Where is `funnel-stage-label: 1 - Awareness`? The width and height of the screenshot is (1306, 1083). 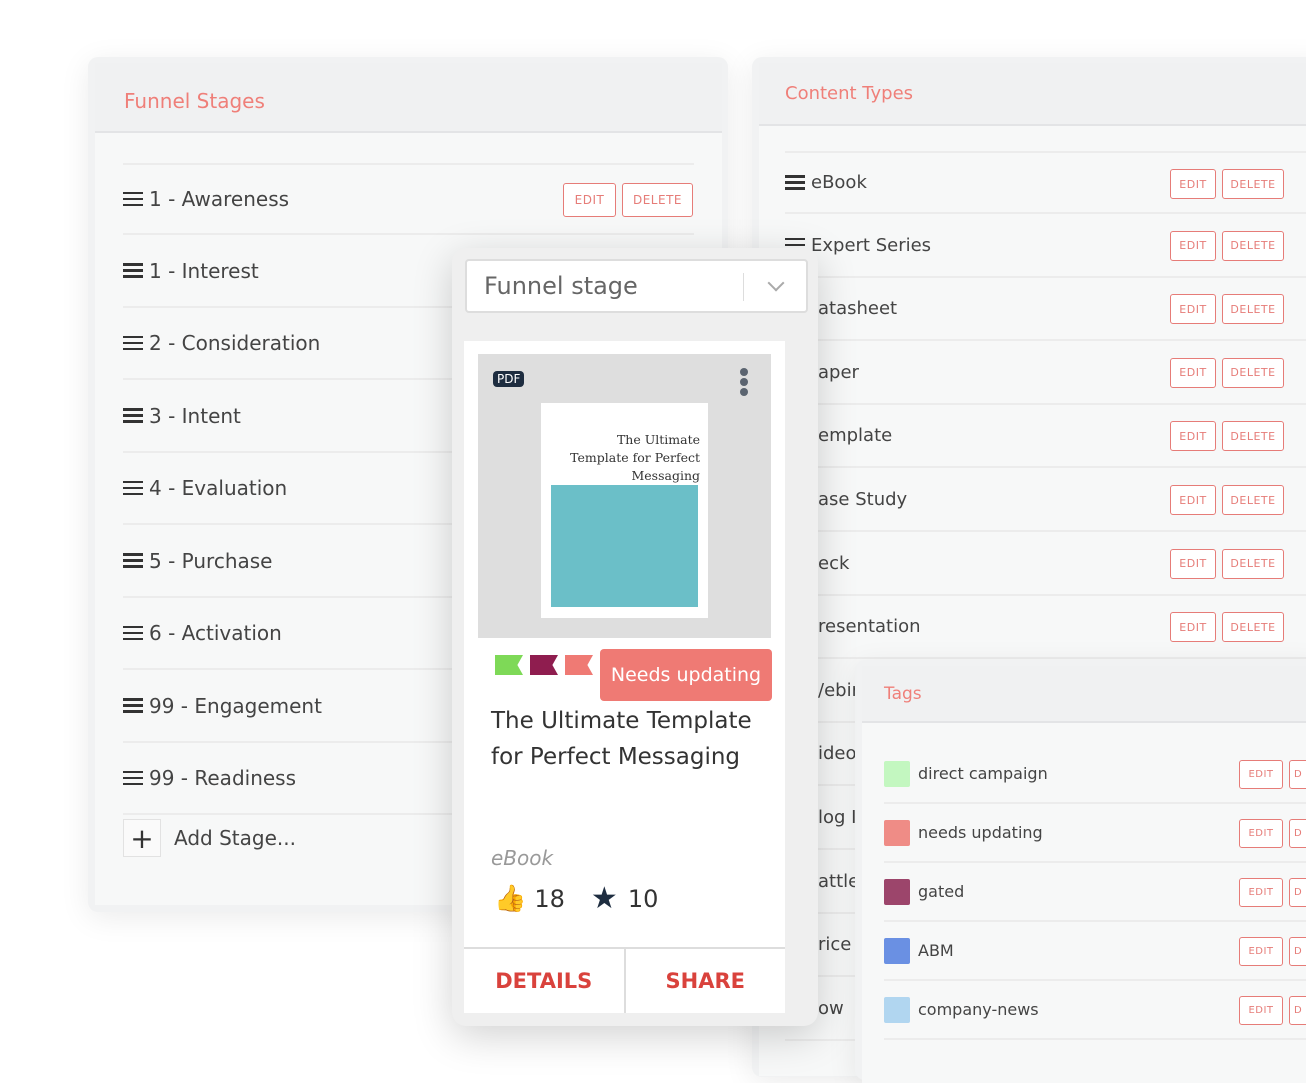 funnel-stage-label: 1 - Awareness is located at coordinates (219, 199).